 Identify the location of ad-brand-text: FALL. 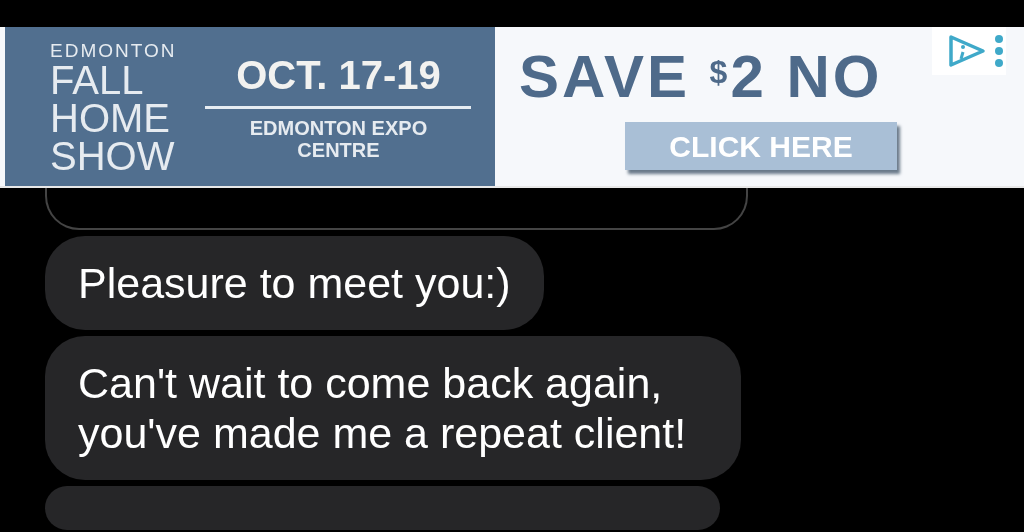
(97, 79).